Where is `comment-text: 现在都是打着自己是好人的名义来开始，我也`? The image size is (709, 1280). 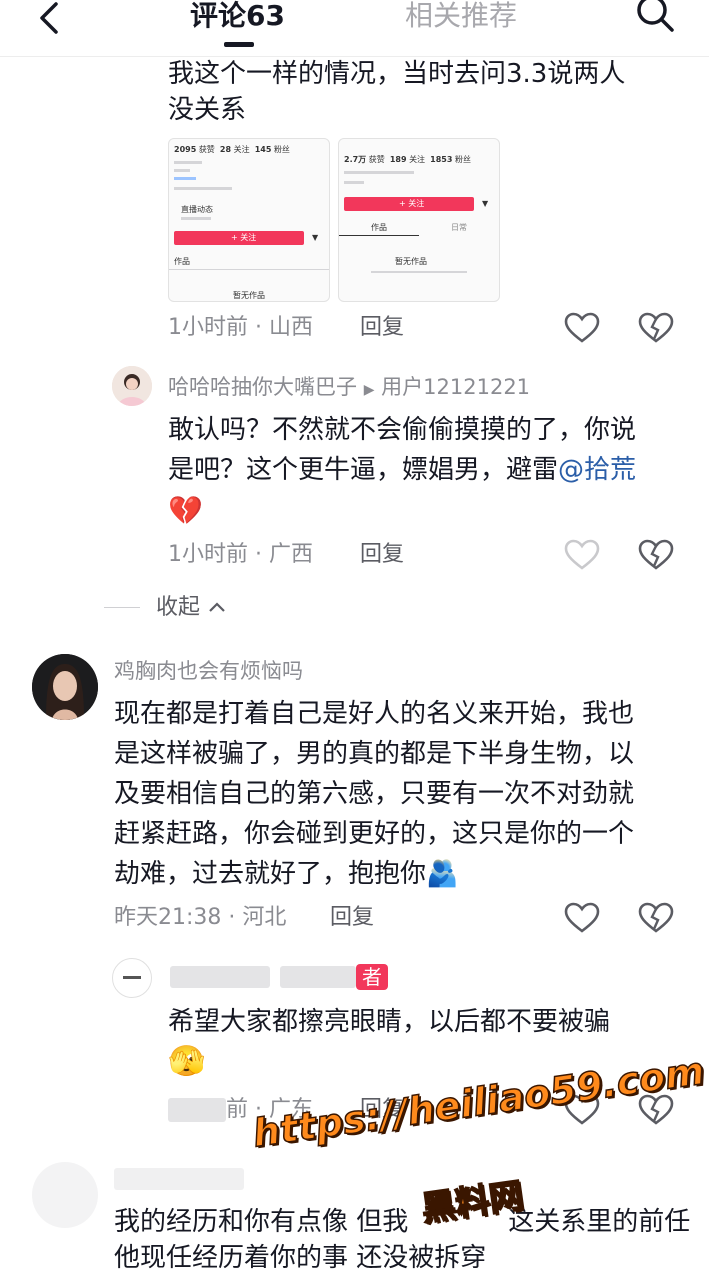 comment-text: 现在都是打着自己是好人的名义来开始，我也 is located at coordinates (374, 714).